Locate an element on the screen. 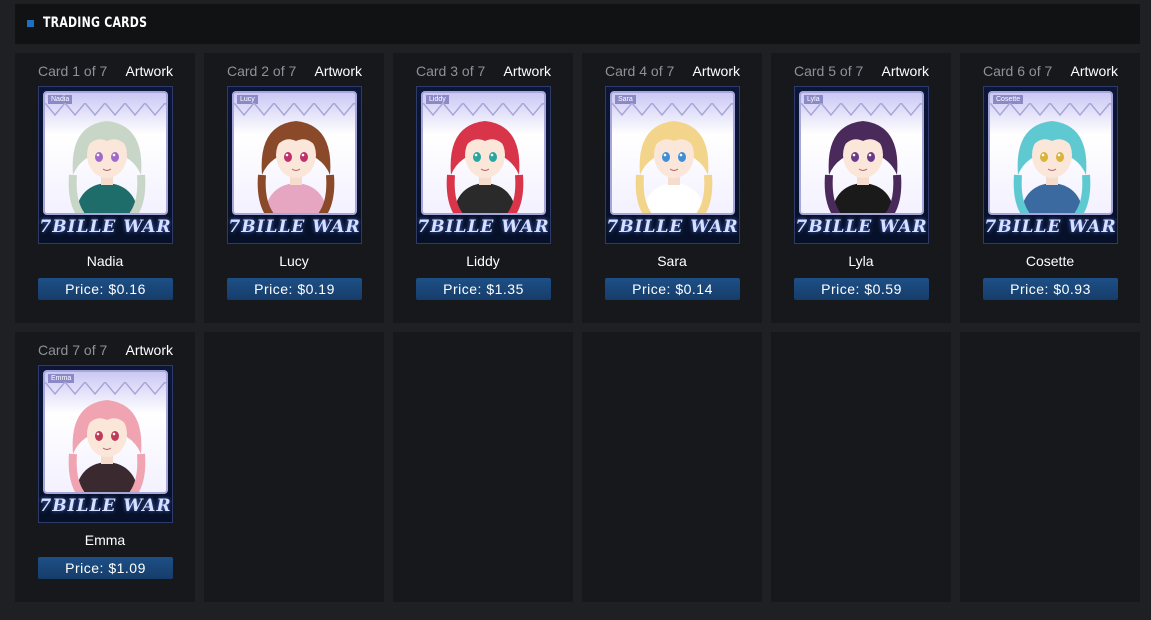 The height and width of the screenshot is (620, 1151). price-button: Price: $0.93 is located at coordinates (1050, 289).